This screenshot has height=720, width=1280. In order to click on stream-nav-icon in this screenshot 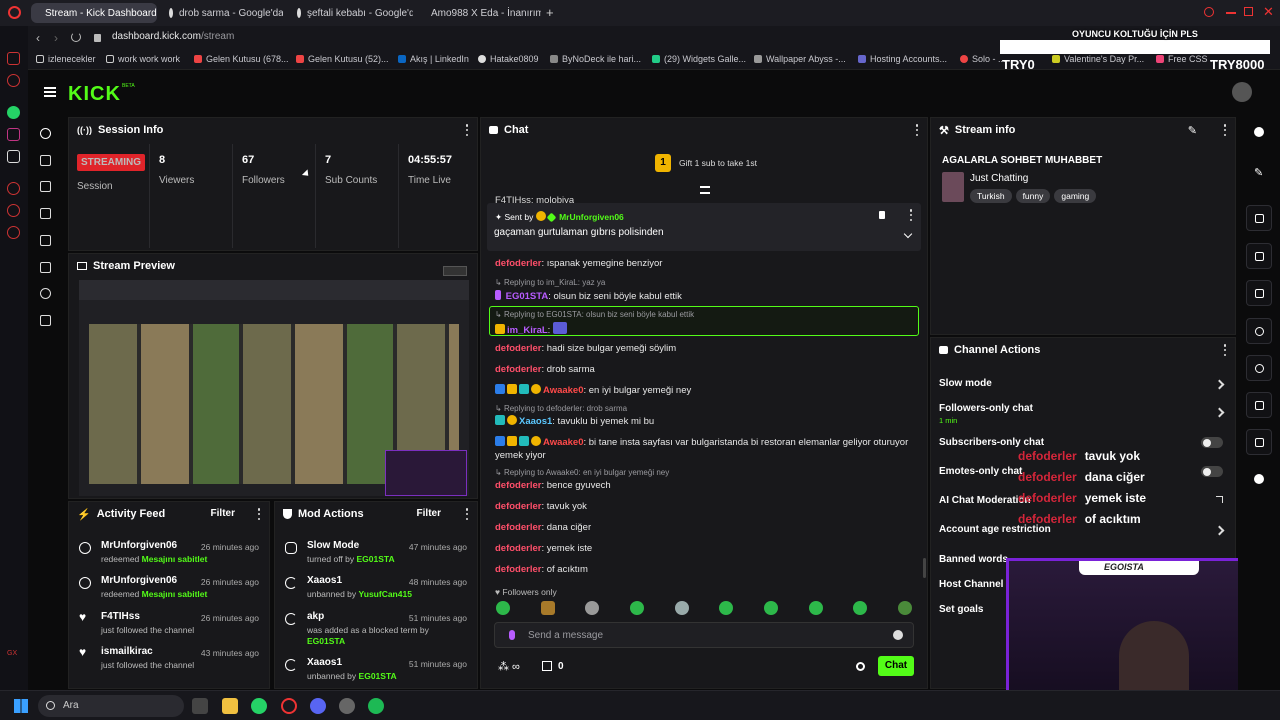, I will do `click(45, 133)`.